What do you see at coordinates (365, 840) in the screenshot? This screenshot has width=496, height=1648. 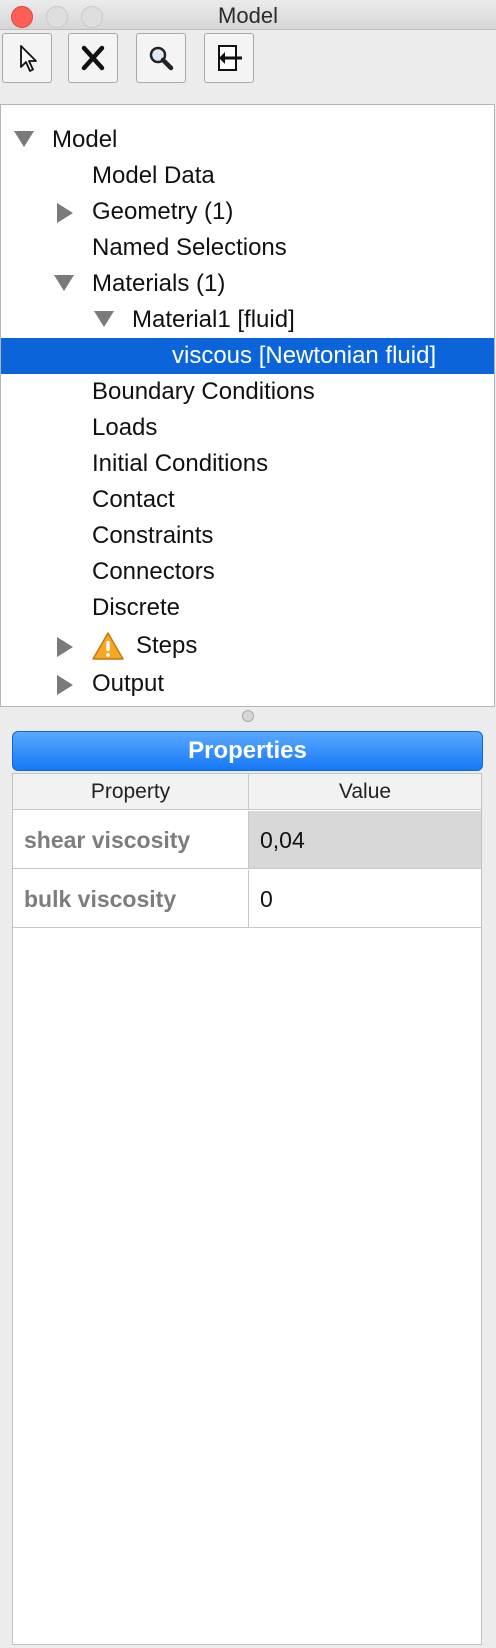 I see `property-value-cell: 0,04` at bounding box center [365, 840].